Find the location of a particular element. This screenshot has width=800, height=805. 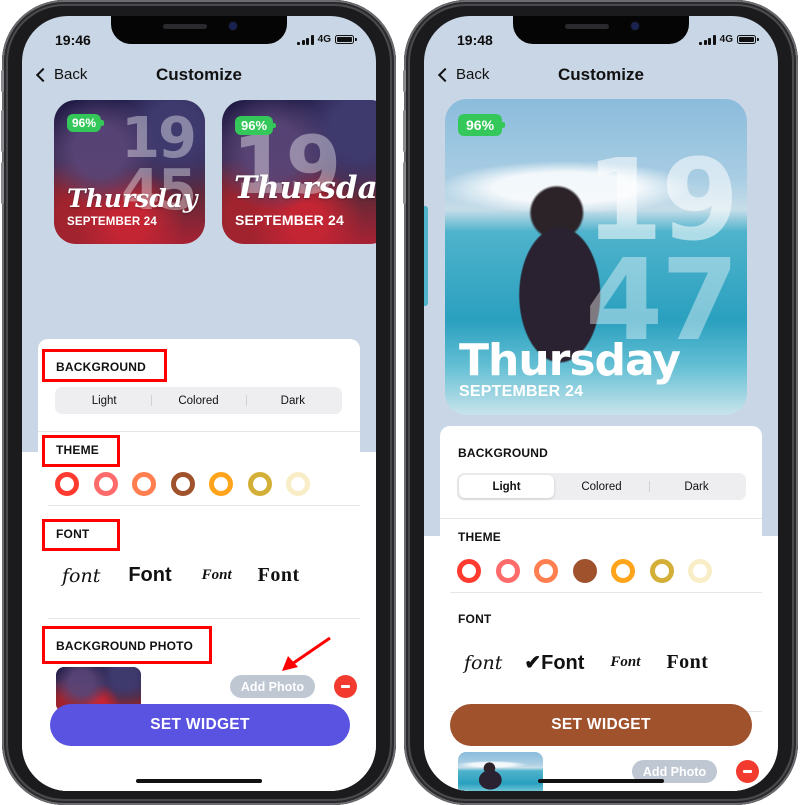

section-label-background: BACKGROUND is located at coordinates (503, 453).